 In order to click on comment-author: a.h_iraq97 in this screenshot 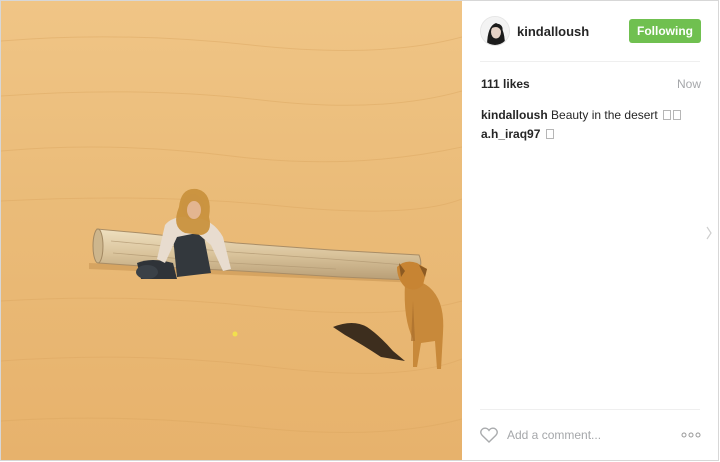, I will do `click(510, 134)`.